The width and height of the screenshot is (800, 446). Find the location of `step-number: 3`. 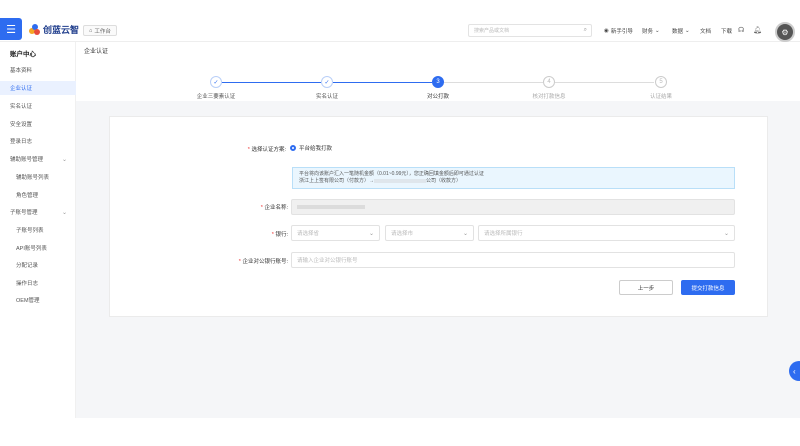

step-number: 3 is located at coordinates (438, 82).